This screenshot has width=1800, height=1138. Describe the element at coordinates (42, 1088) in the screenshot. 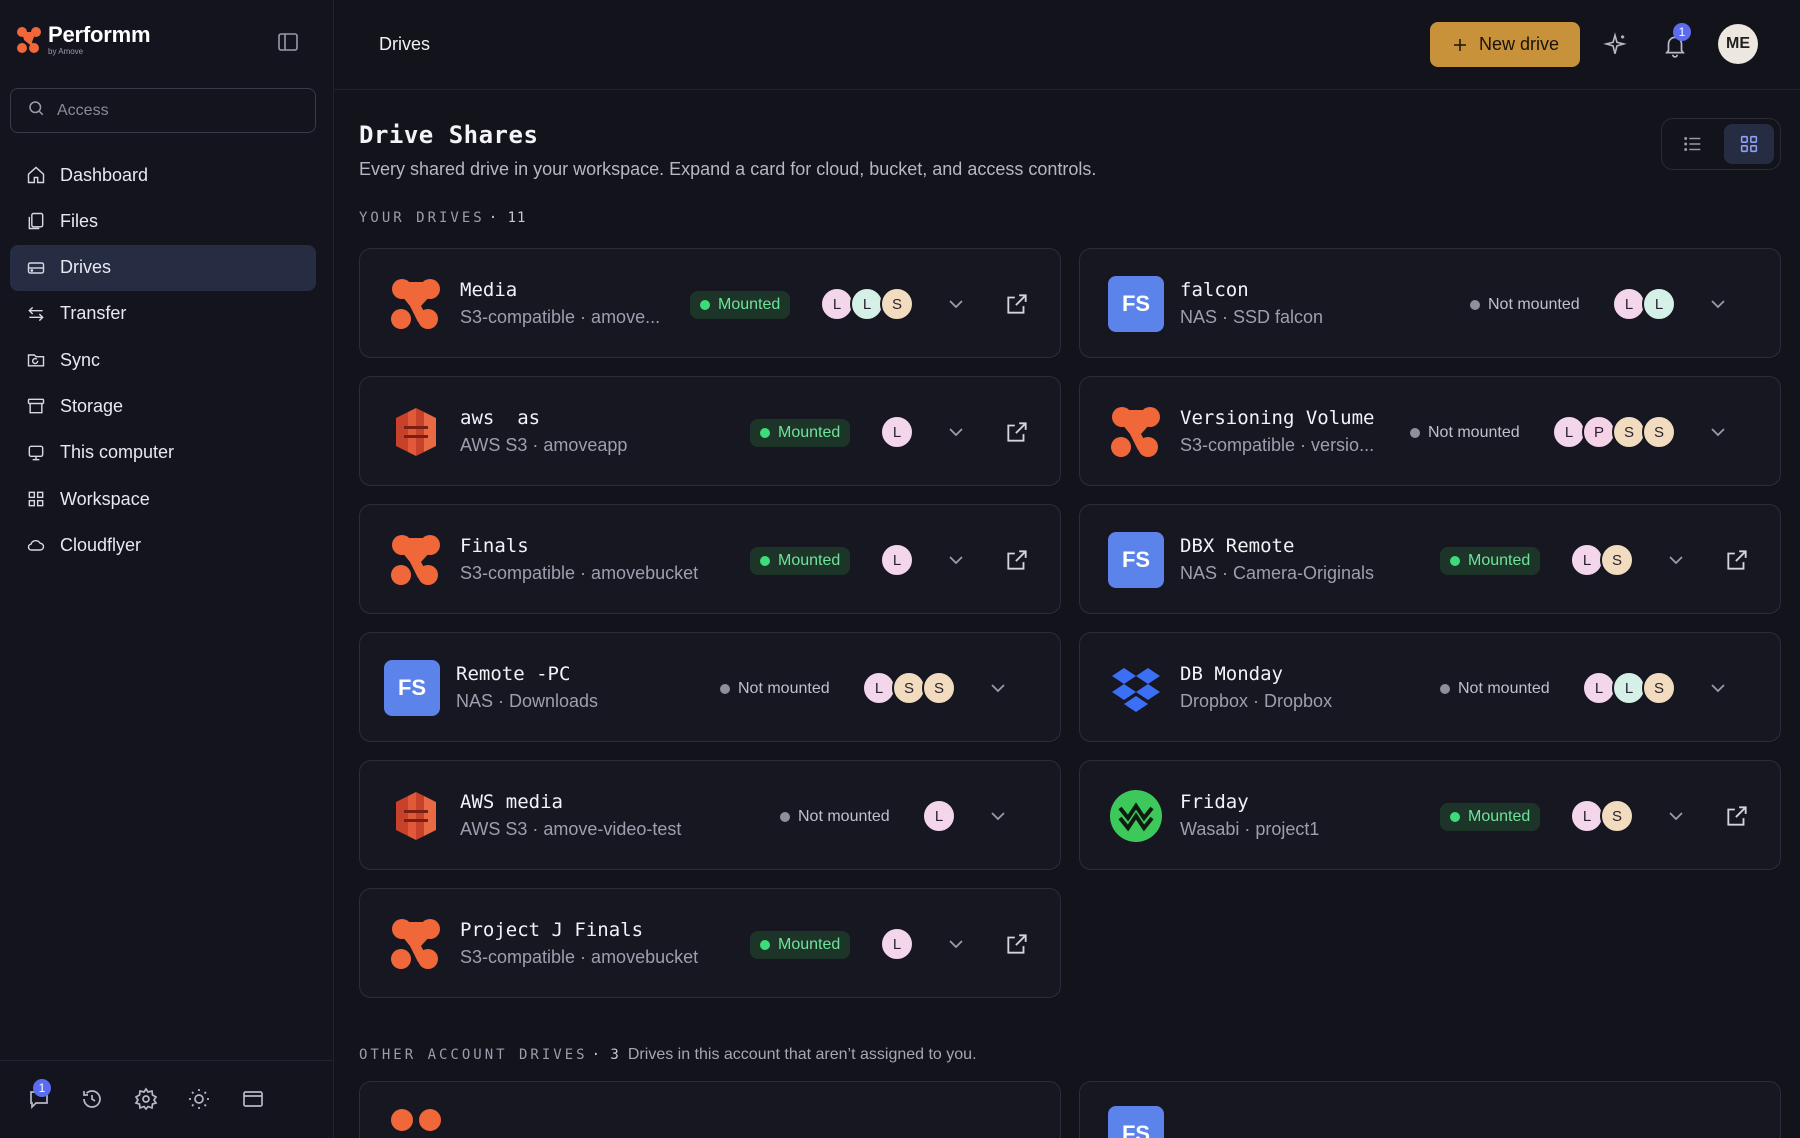

I see `chat-badge: 1` at that location.